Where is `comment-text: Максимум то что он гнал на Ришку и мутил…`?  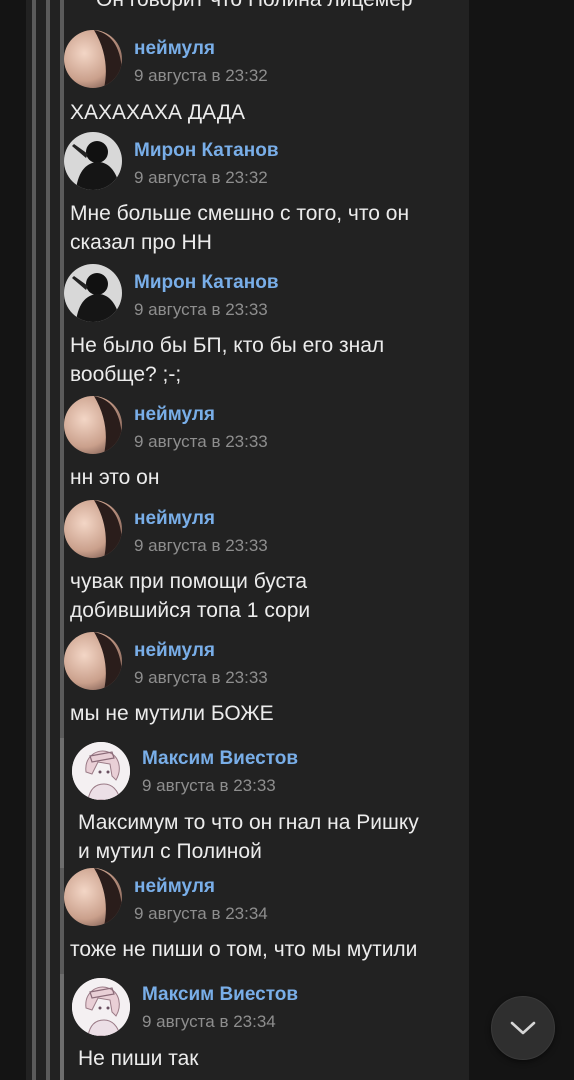
comment-text: Максимум то что он гнал на Ришку и мутил… is located at coordinates (248, 837).